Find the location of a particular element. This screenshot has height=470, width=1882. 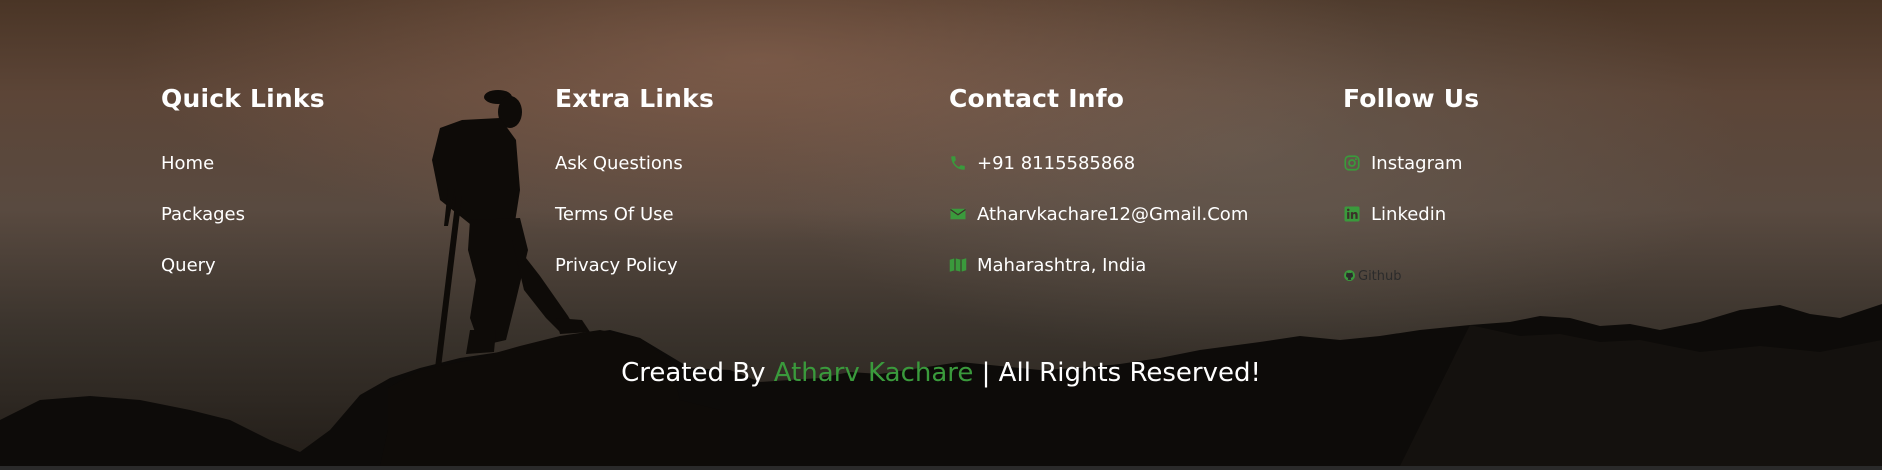

footer-link-privacy-policy: Privacy Policy is located at coordinates (616, 266).